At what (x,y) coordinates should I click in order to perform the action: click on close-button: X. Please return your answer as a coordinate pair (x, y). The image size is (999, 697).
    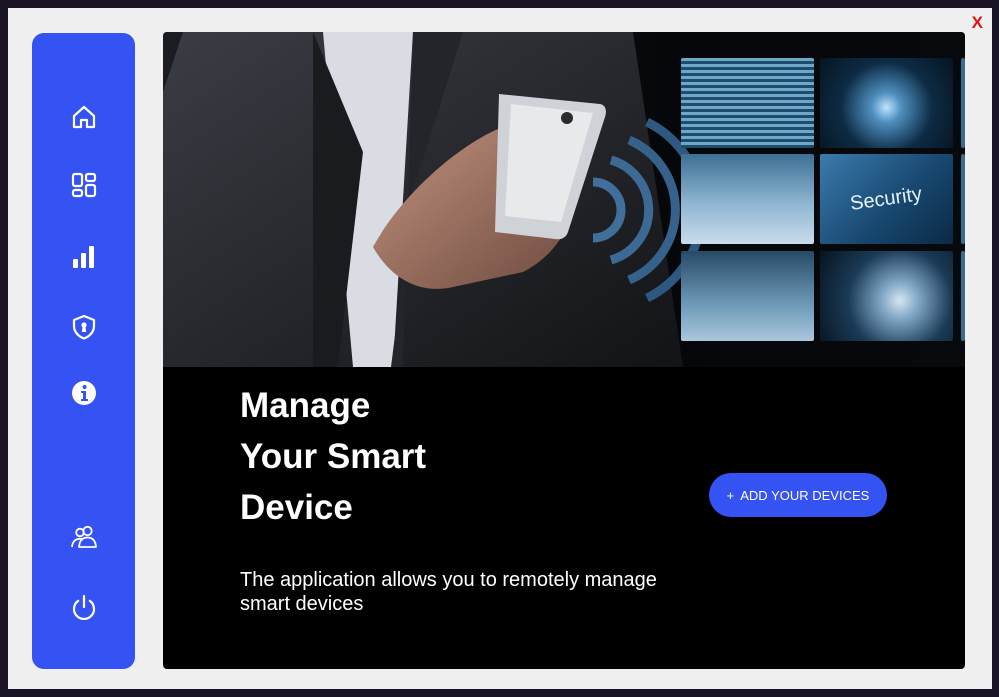
    Looking at the image, I should click on (977, 23).